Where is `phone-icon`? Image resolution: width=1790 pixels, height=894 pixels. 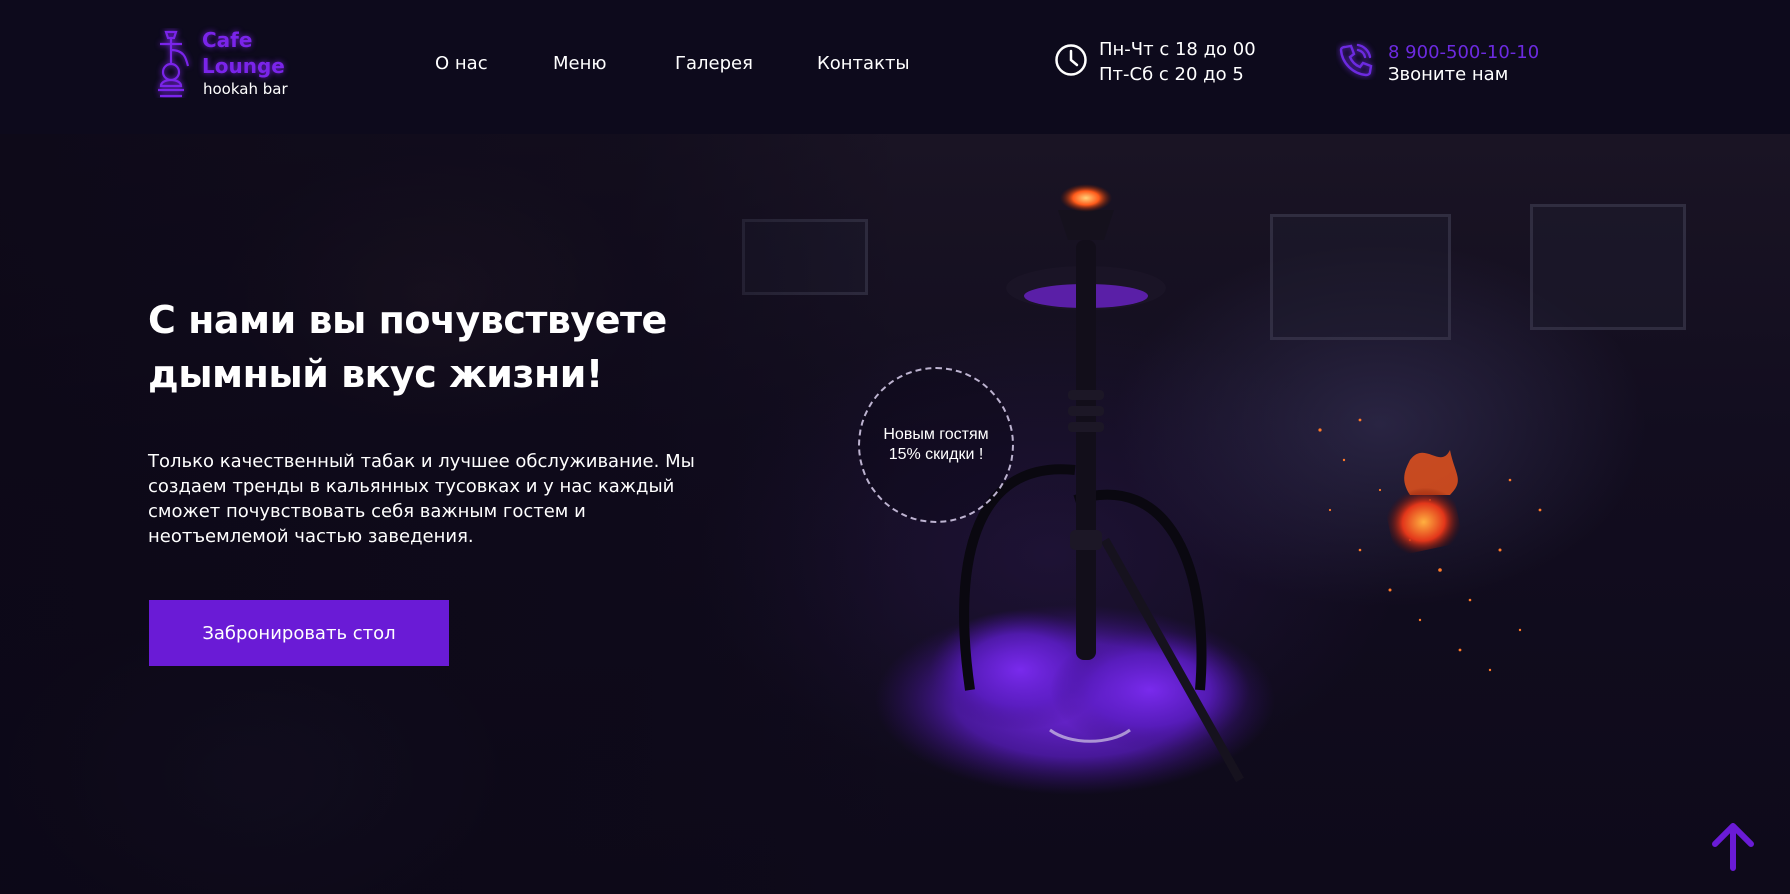 phone-icon is located at coordinates (1356, 60).